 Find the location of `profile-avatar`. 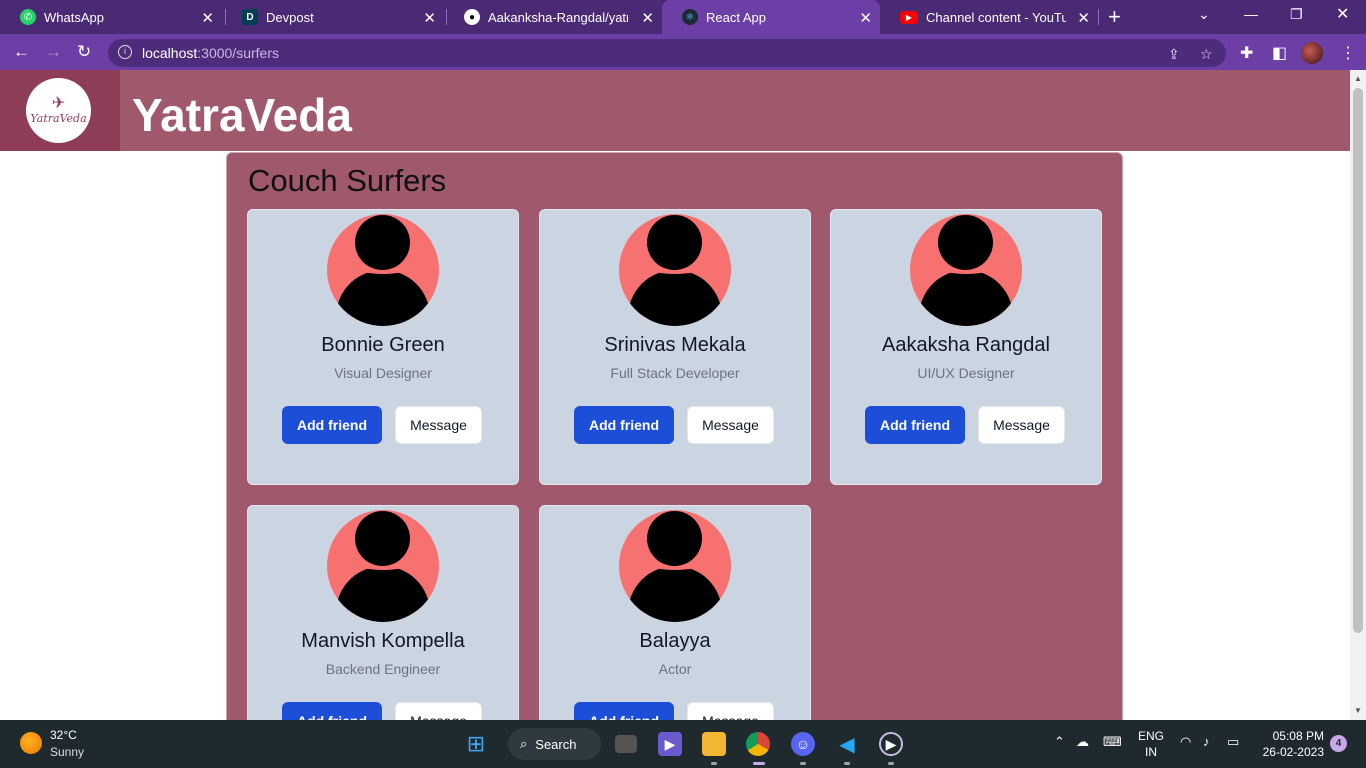

profile-avatar is located at coordinates (1312, 53).